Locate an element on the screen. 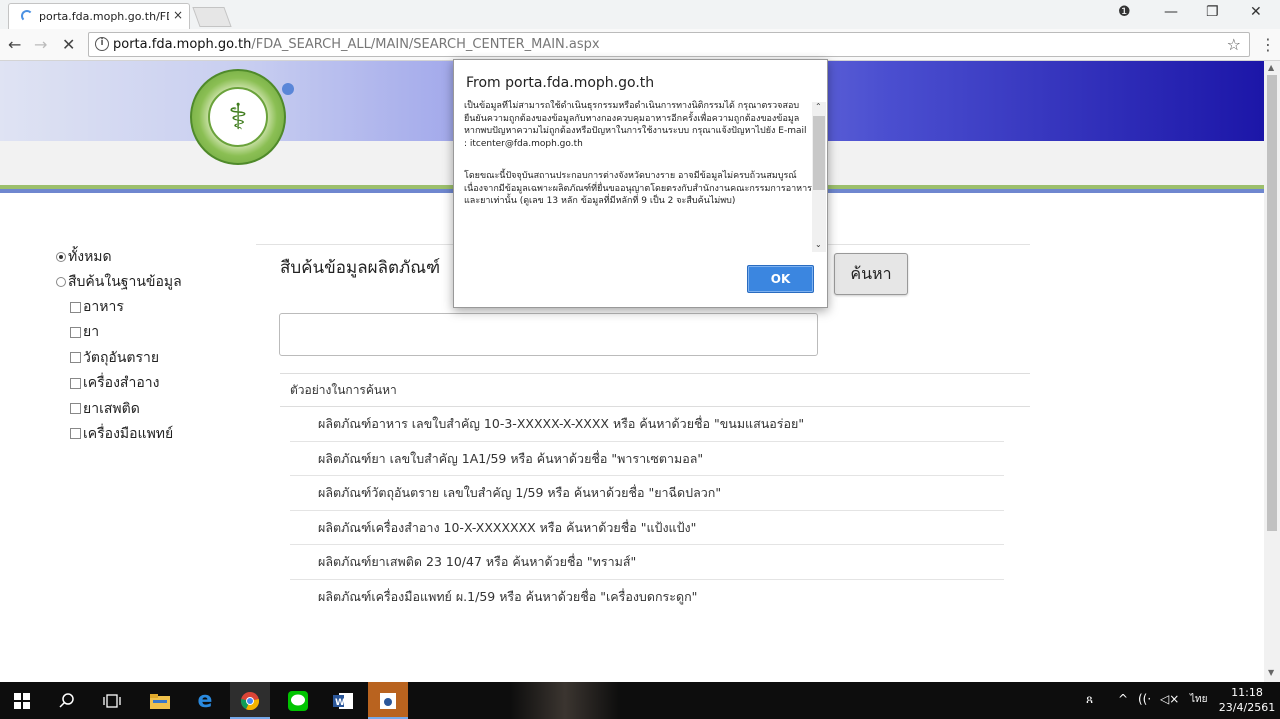 The image size is (1280, 719). restore-button: ❐ is located at coordinates (1212, 12).